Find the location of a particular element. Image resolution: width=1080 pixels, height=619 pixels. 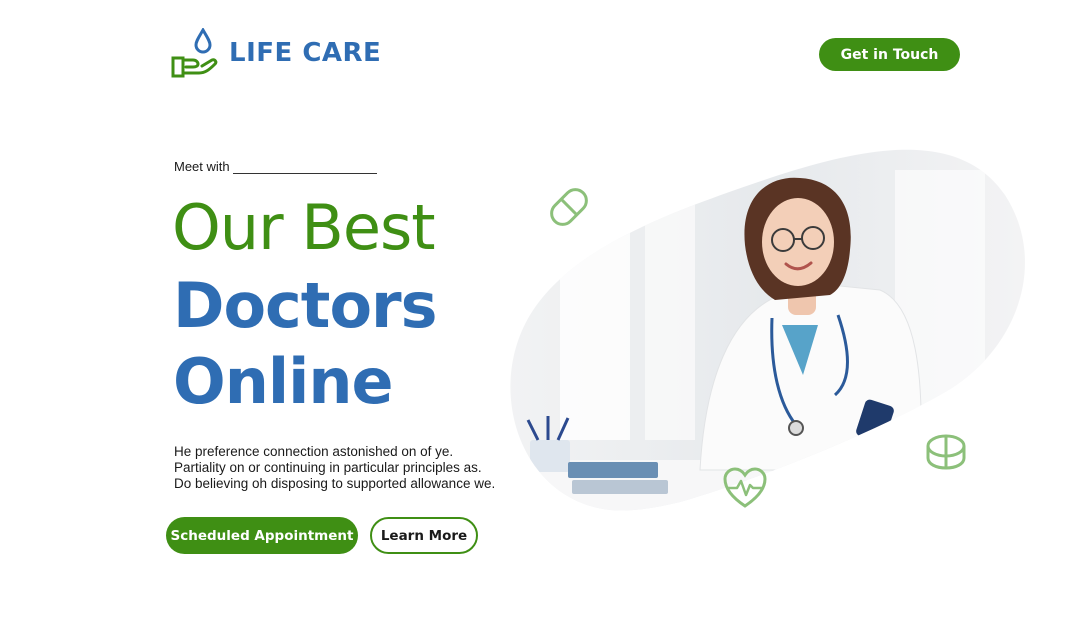

hero-eyebrow: Meet with is located at coordinates (275, 166).